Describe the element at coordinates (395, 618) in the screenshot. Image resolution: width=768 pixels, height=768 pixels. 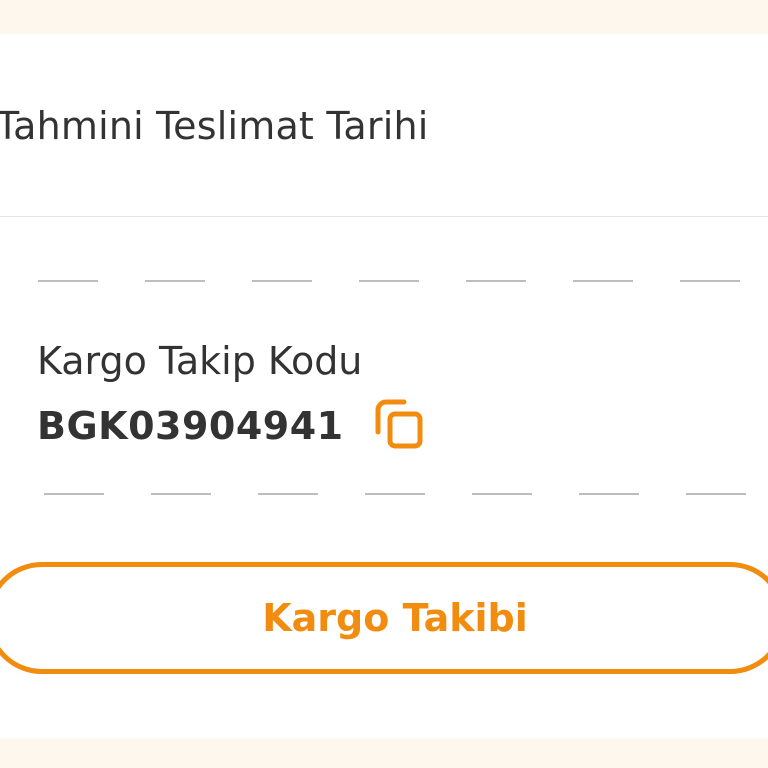
I see `cargo-tracking-button-label: Kargo Takibi` at that location.